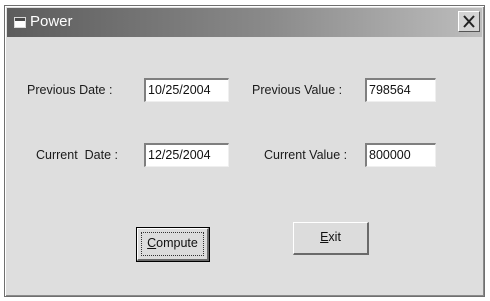  Describe the element at coordinates (297, 90) in the screenshot. I see `previous-value-label: Previous Value :` at that location.